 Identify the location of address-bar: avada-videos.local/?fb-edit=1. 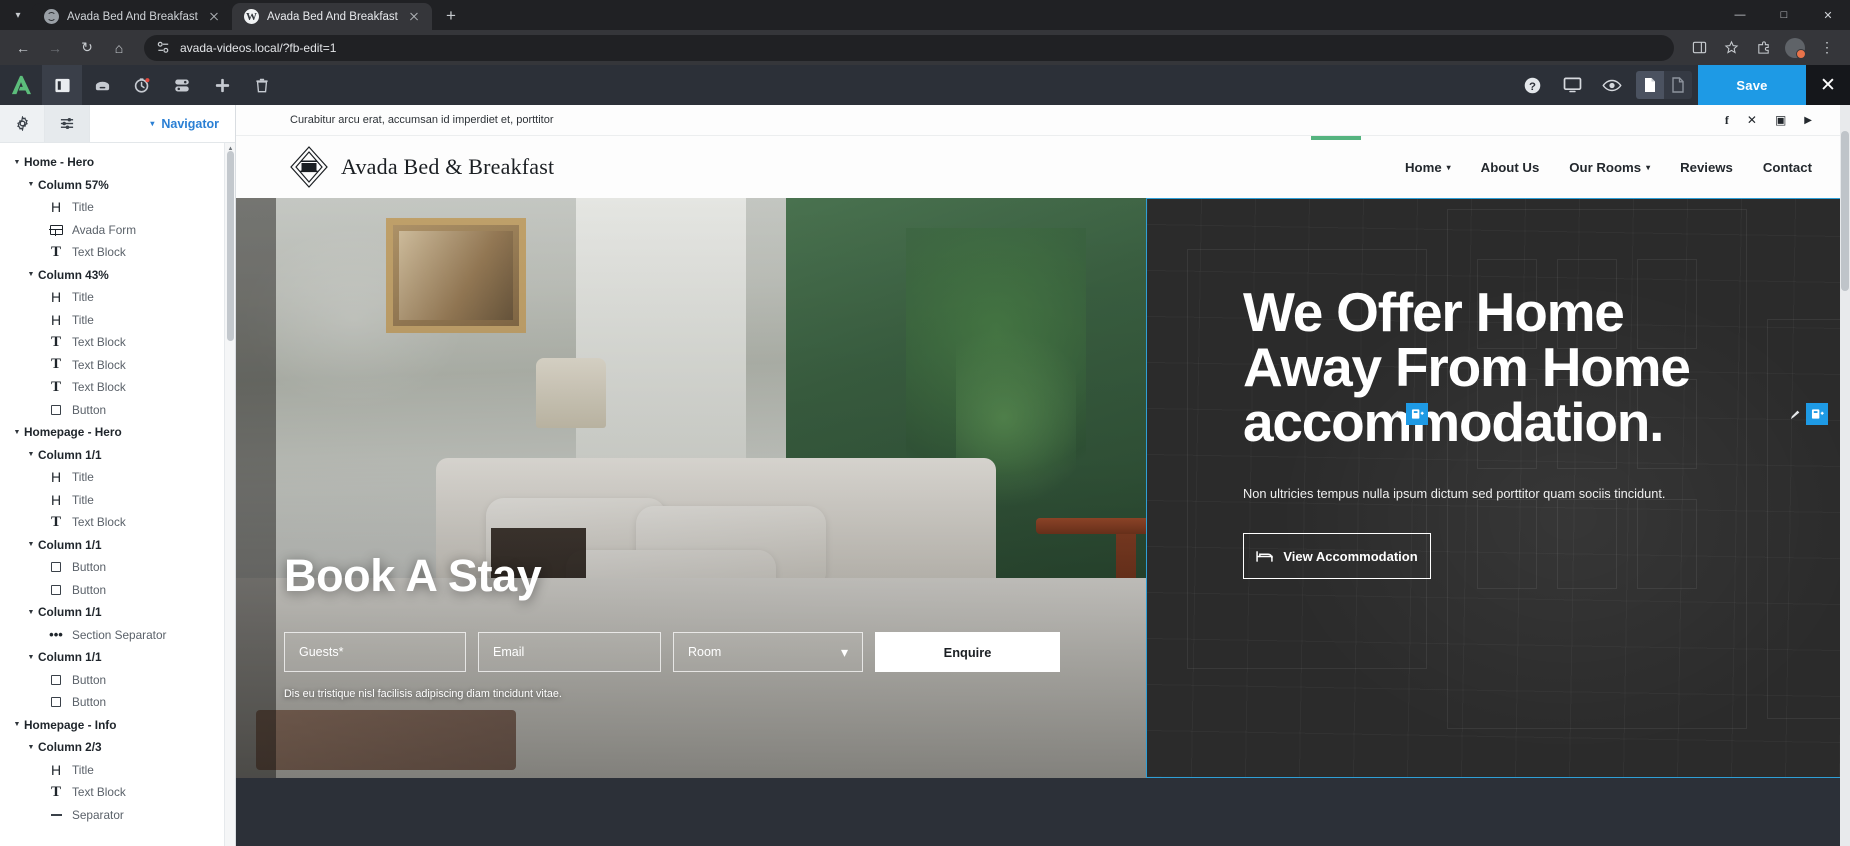
(909, 47).